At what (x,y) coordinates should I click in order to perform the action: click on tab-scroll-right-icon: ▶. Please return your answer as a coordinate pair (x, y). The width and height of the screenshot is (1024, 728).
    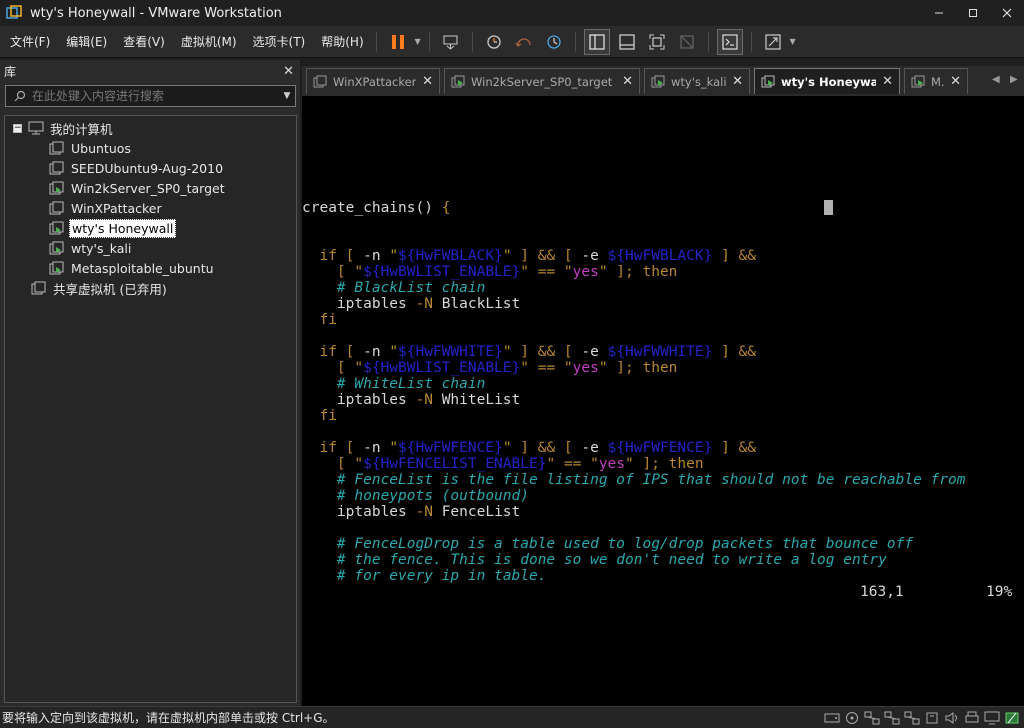
    Looking at the image, I should click on (1014, 79).